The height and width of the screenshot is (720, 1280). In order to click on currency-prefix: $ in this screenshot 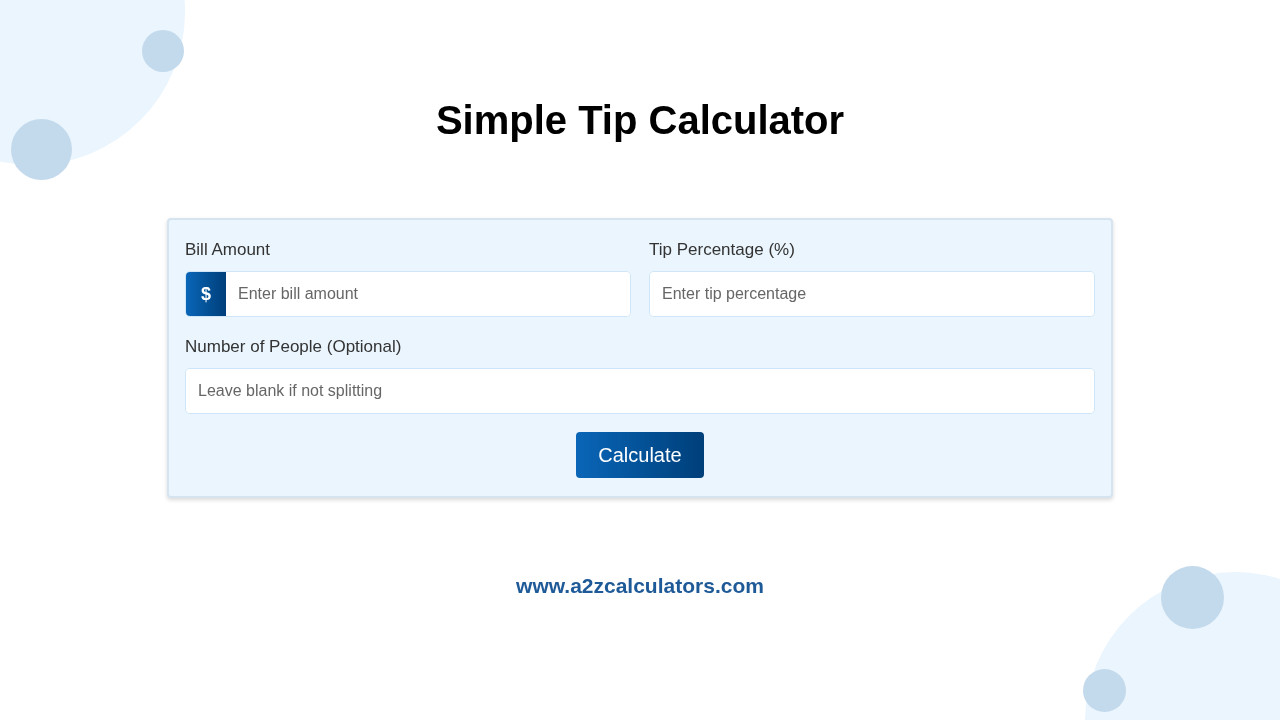, I will do `click(206, 294)`.